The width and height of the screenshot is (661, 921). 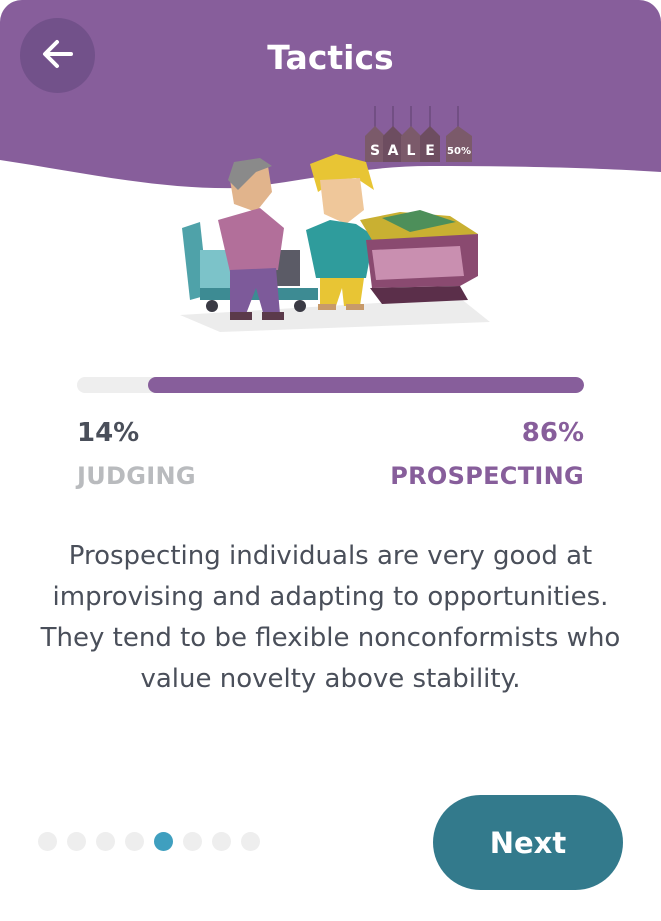 I want to click on pagination-dots, so click(x=149, y=841).